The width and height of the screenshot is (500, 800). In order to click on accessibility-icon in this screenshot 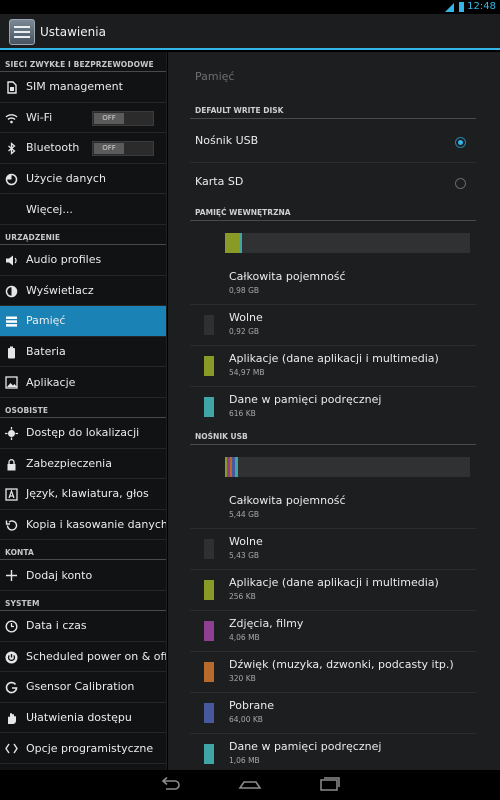, I will do `click(12, 718)`.